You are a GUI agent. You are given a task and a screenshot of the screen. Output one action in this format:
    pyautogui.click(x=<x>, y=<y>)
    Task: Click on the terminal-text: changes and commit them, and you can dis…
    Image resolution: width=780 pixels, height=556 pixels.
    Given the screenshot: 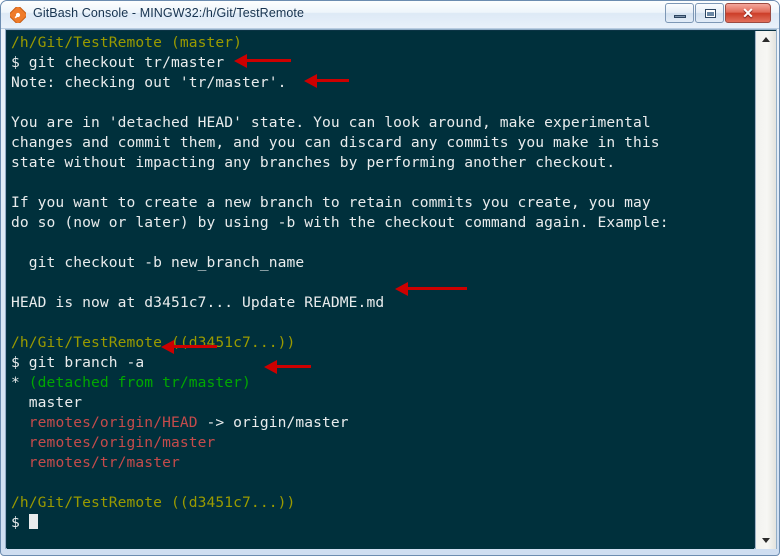 What is the action you would take?
    pyautogui.click(x=335, y=142)
    